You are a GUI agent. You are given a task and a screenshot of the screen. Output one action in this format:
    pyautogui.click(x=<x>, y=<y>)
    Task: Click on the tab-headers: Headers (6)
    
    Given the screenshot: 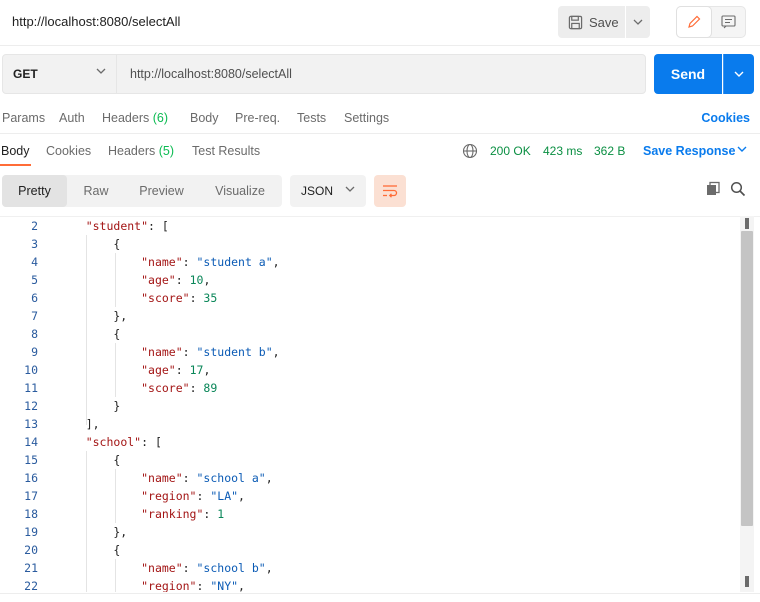 What is the action you would take?
    pyautogui.click(x=135, y=118)
    